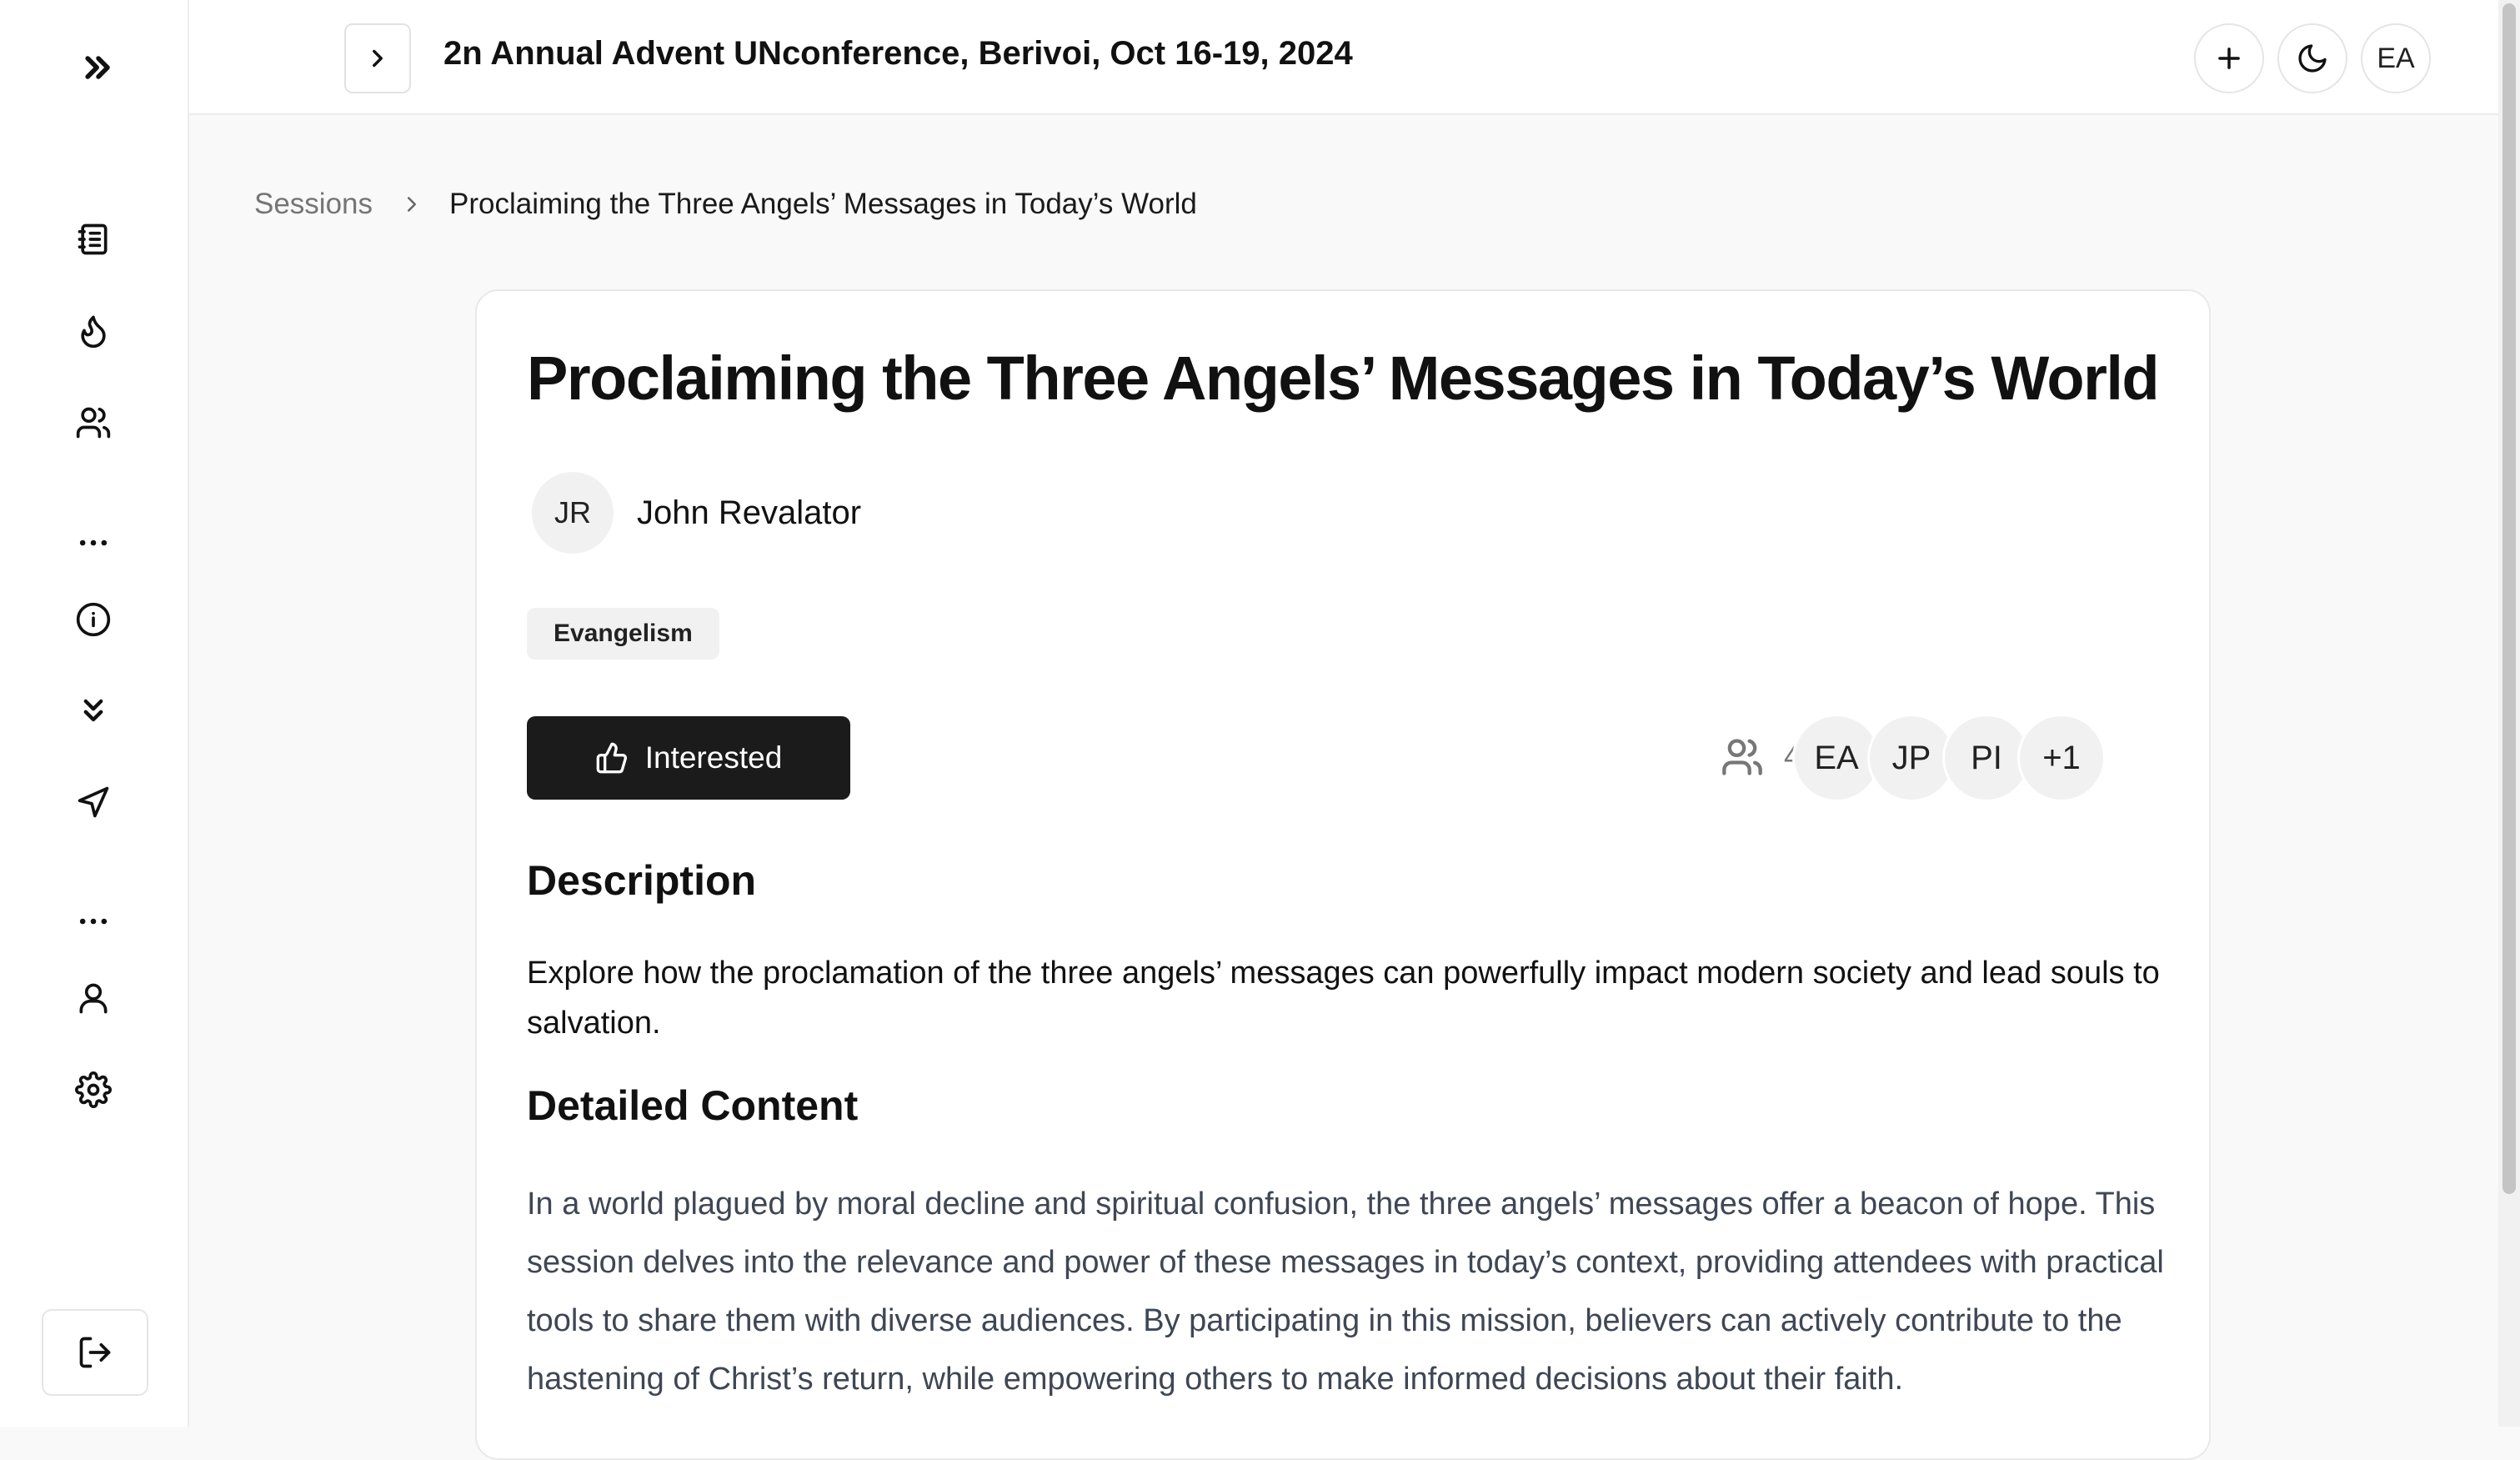 The height and width of the screenshot is (1460, 2520). I want to click on info-icon, so click(93, 619).